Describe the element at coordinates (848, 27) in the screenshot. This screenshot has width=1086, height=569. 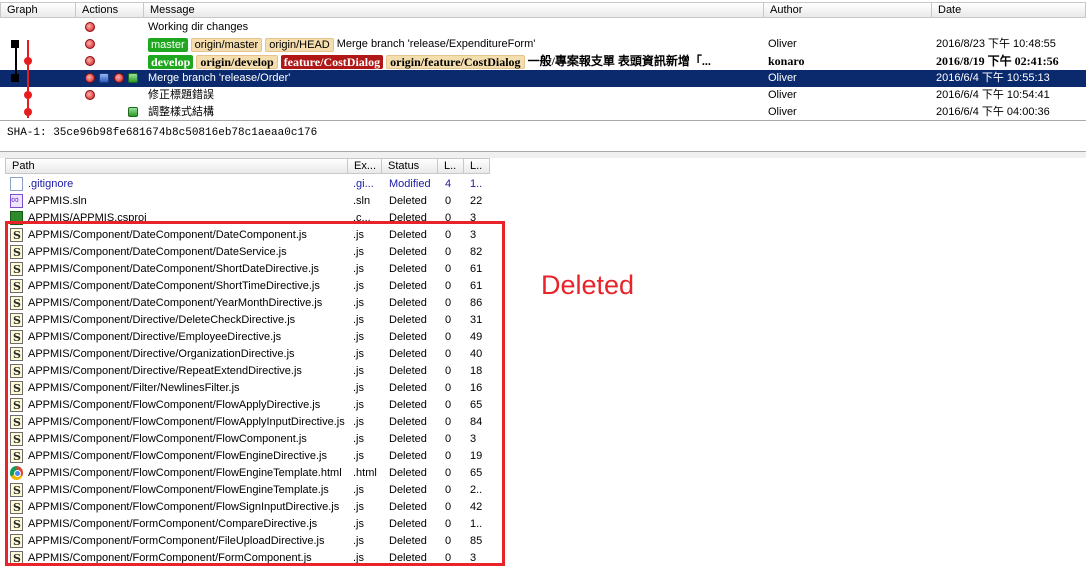
I see `commit-author` at that location.